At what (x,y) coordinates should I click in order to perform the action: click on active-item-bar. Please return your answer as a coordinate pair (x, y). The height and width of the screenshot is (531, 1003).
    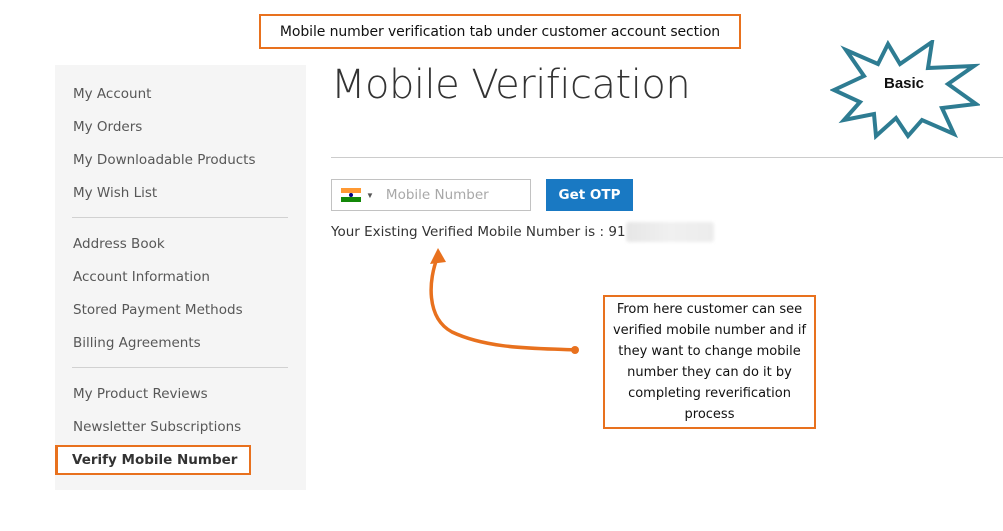
    Looking at the image, I should click on (56, 460).